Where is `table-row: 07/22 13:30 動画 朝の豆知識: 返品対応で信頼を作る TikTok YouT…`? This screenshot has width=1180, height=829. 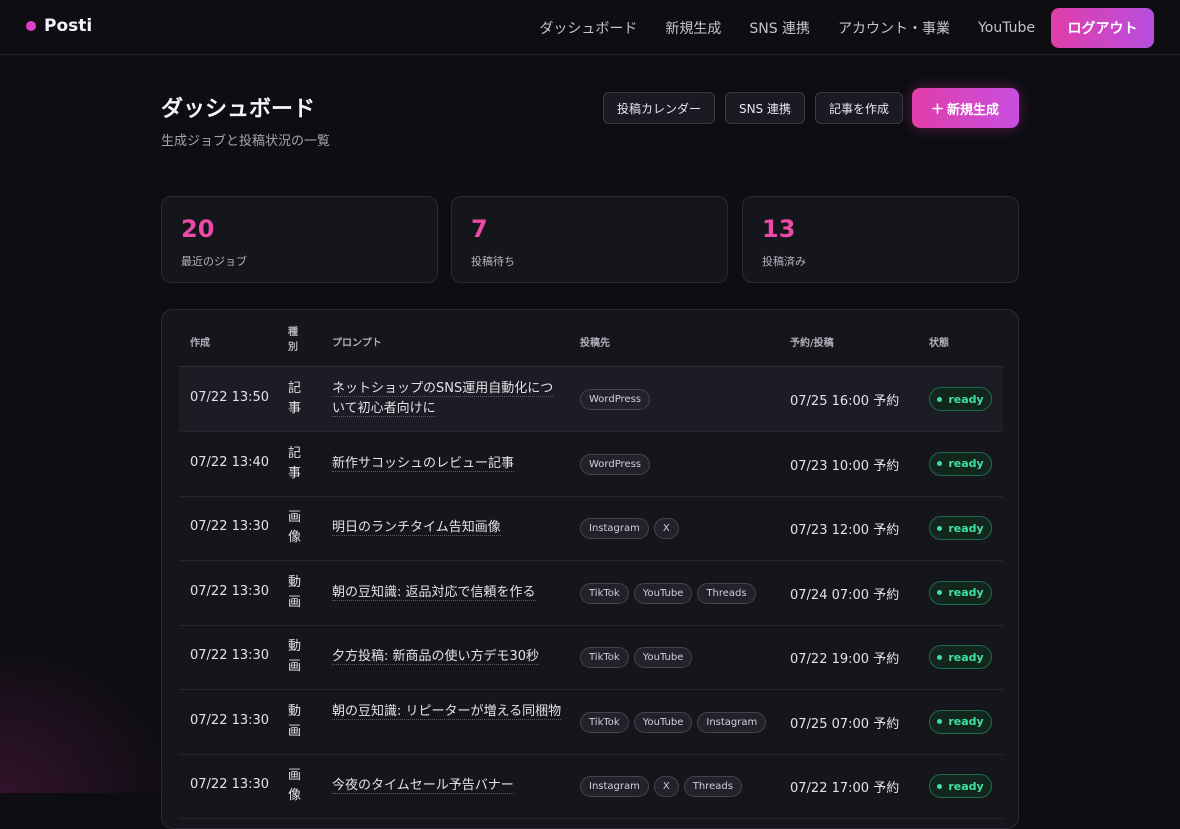 table-row: 07/22 13:30 動画 朝の豆知識: 返品対応で信頼を作る TikTok YouT… is located at coordinates (591, 593).